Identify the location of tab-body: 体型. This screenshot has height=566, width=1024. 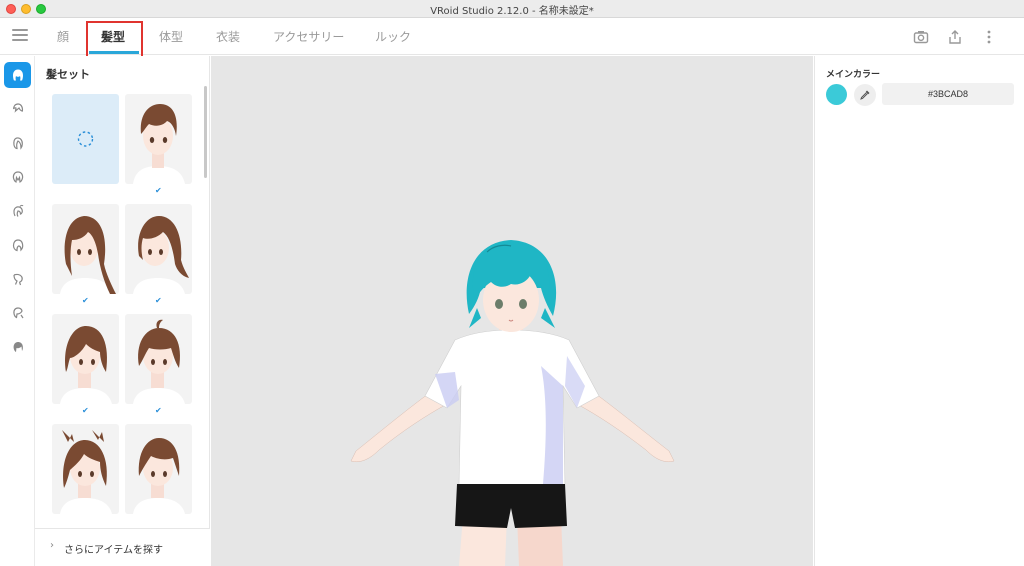
(171, 36).